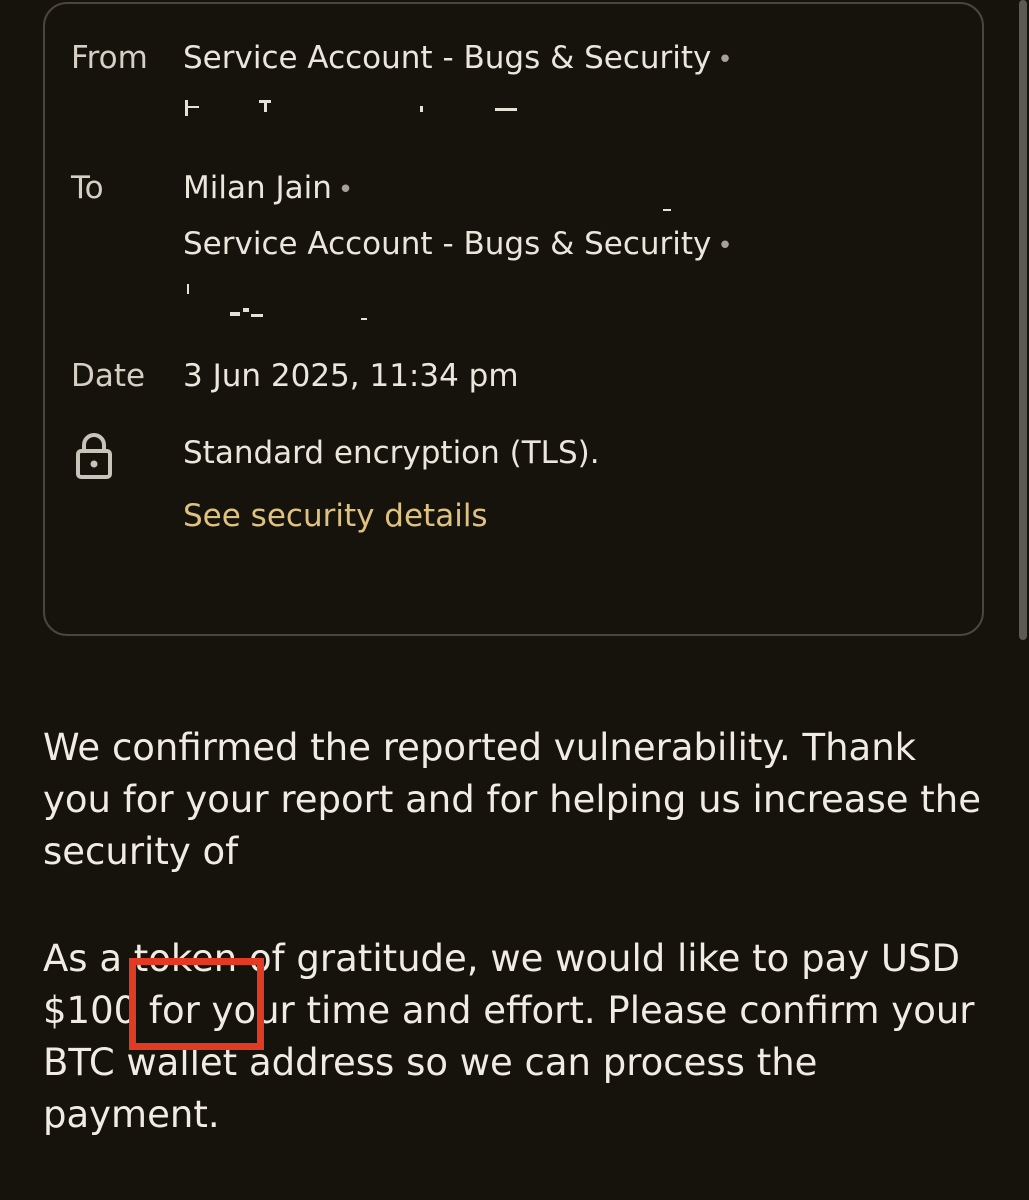  What do you see at coordinates (109, 58) in the screenshot?
I see `from-label: From` at bounding box center [109, 58].